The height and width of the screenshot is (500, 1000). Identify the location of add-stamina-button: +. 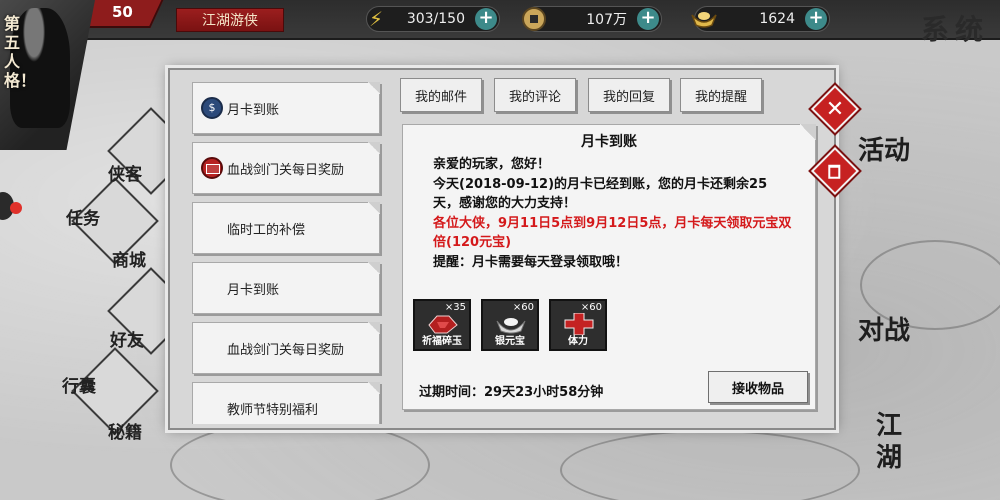
(486, 19).